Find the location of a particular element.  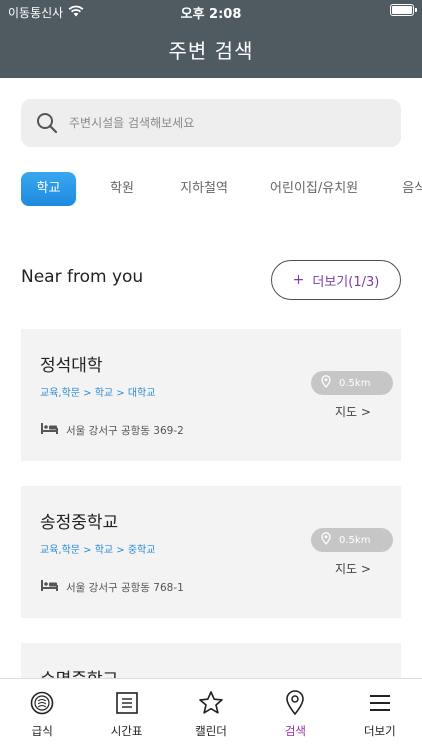

bottom-tab-bar: 급식 시간표 캘린더 검색 더보기 is located at coordinates (211, 714).